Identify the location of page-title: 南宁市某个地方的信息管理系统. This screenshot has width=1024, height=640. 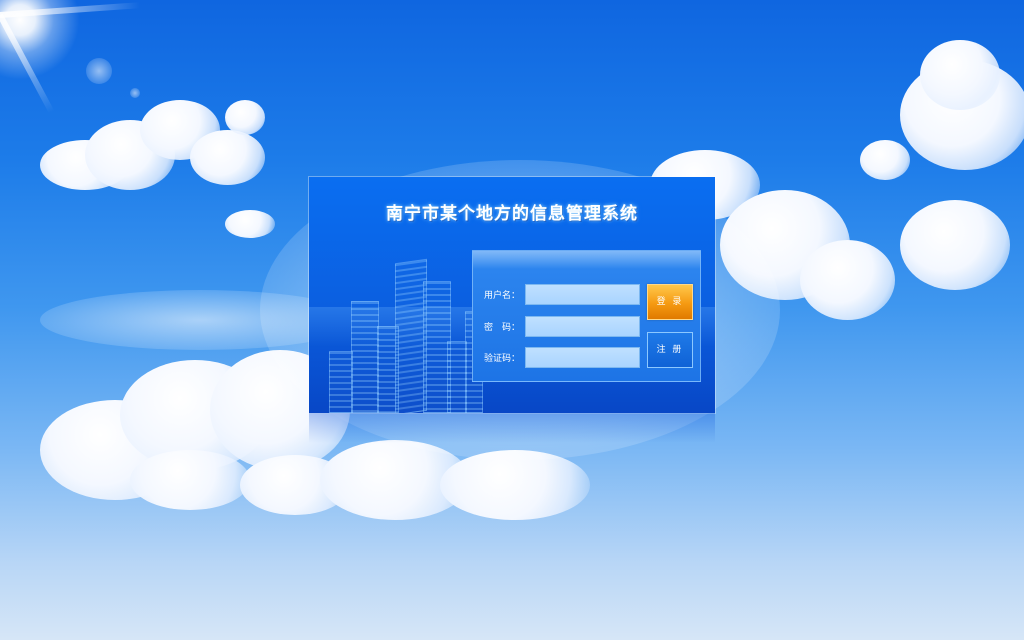
(512, 214).